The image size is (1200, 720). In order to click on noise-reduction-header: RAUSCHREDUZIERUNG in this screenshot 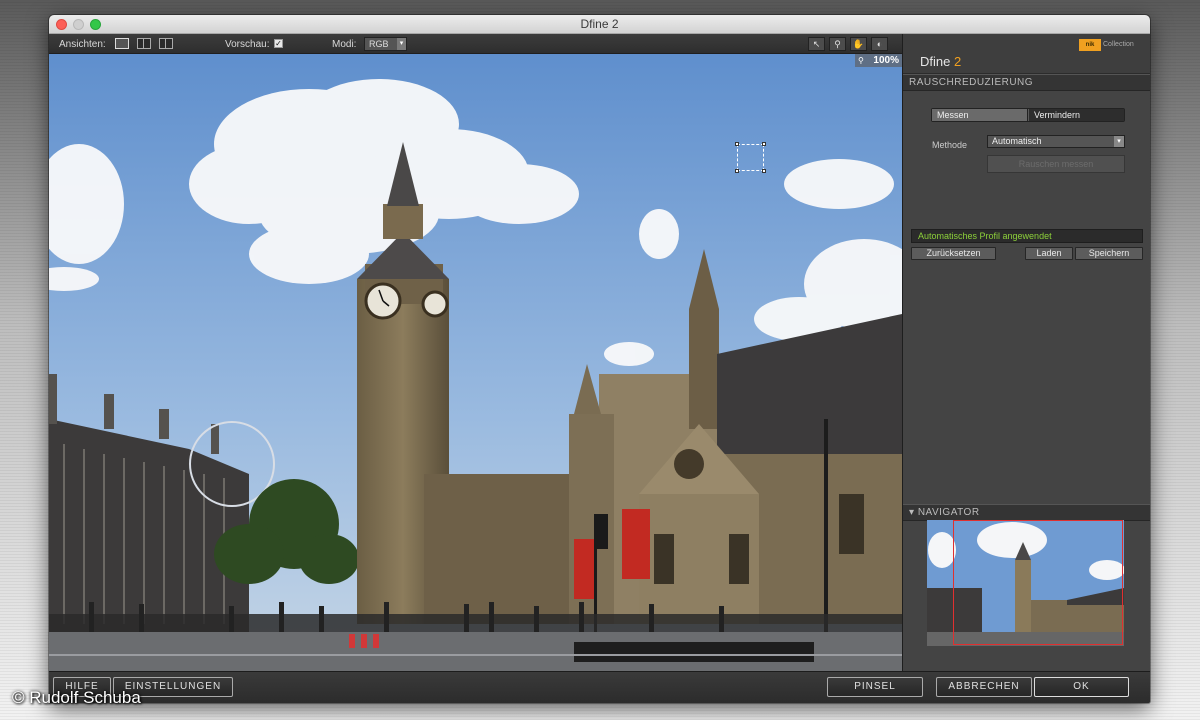, I will do `click(1026, 82)`.